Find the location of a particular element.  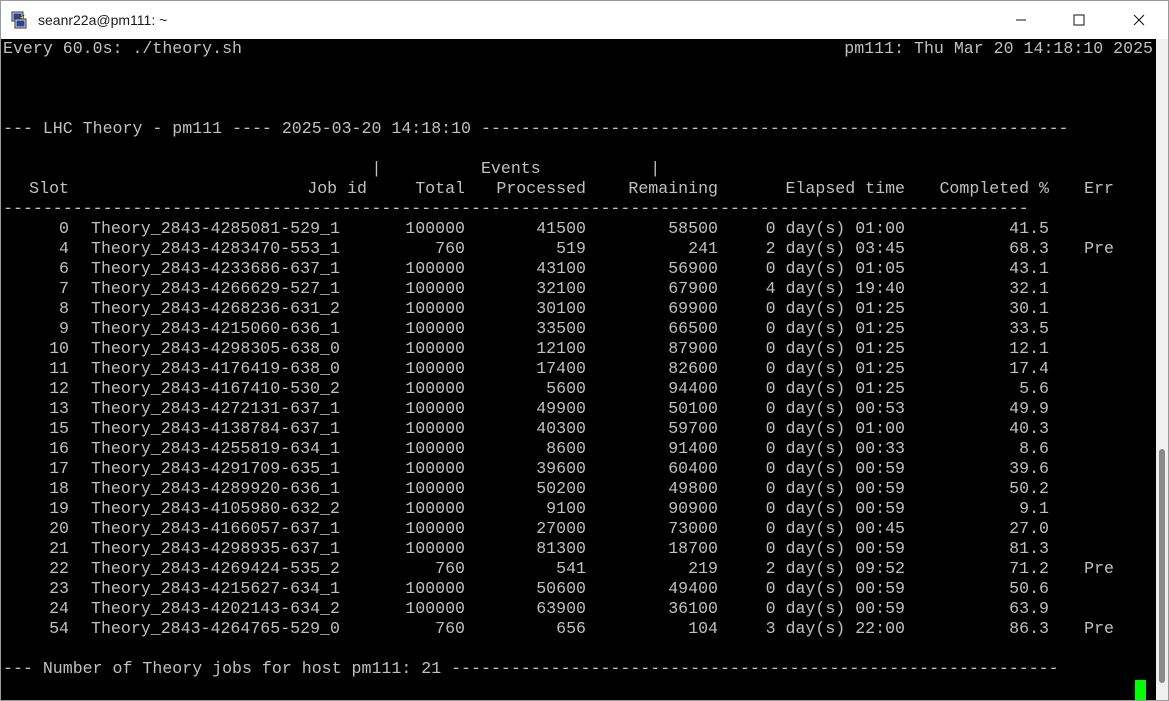

vertical-scrollbar is located at coordinates (1162, 369).